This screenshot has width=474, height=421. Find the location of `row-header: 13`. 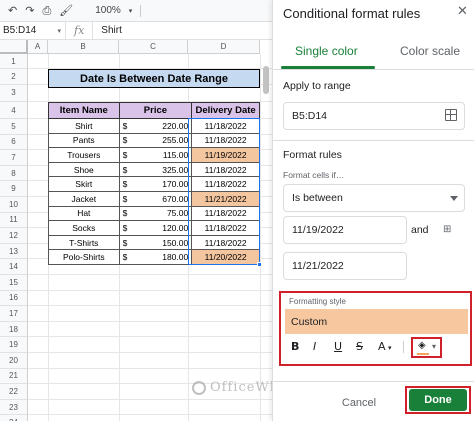

row-header: 13 is located at coordinates (14, 251).